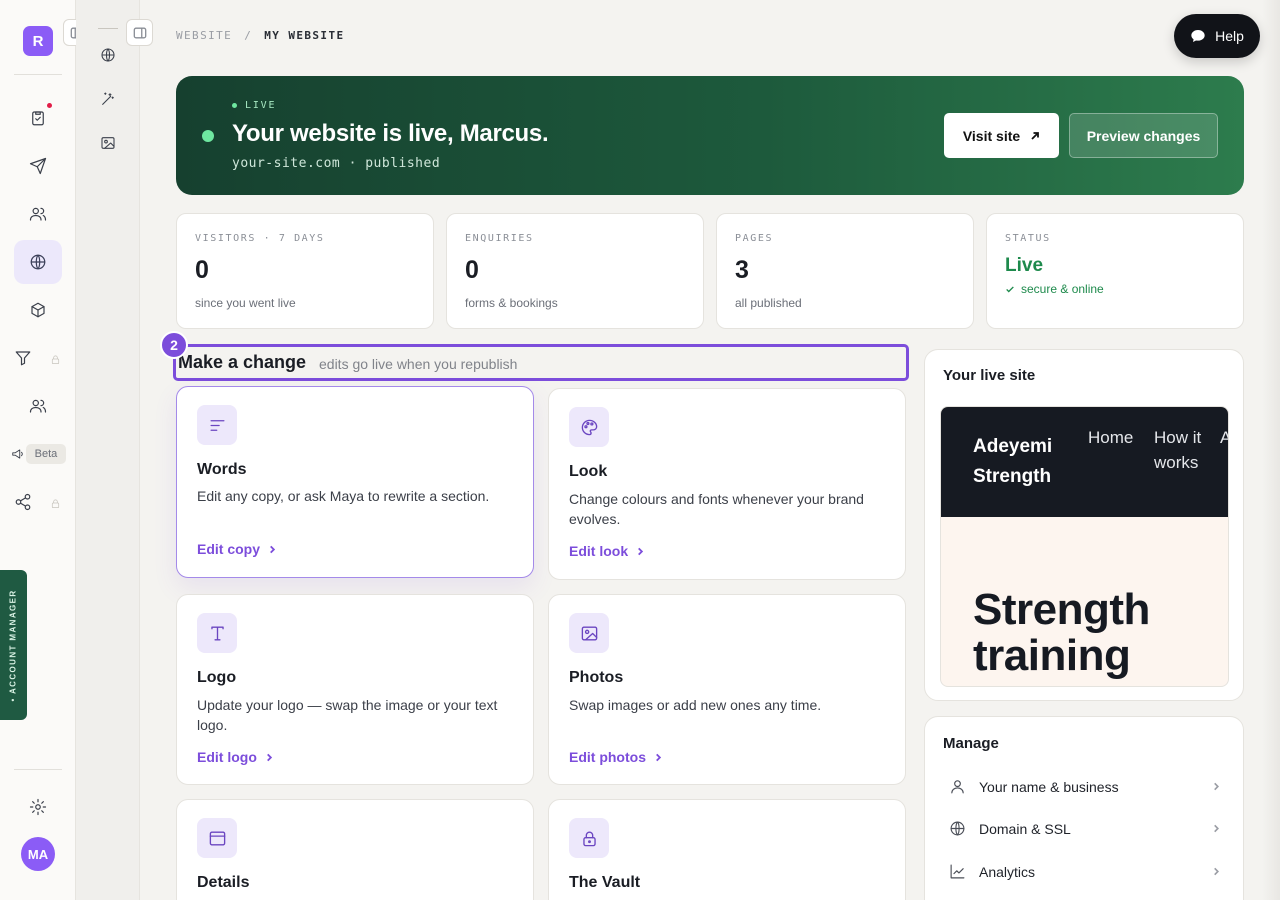 The image size is (1280, 900). I want to click on live-tag: LIVE, so click(254, 105).